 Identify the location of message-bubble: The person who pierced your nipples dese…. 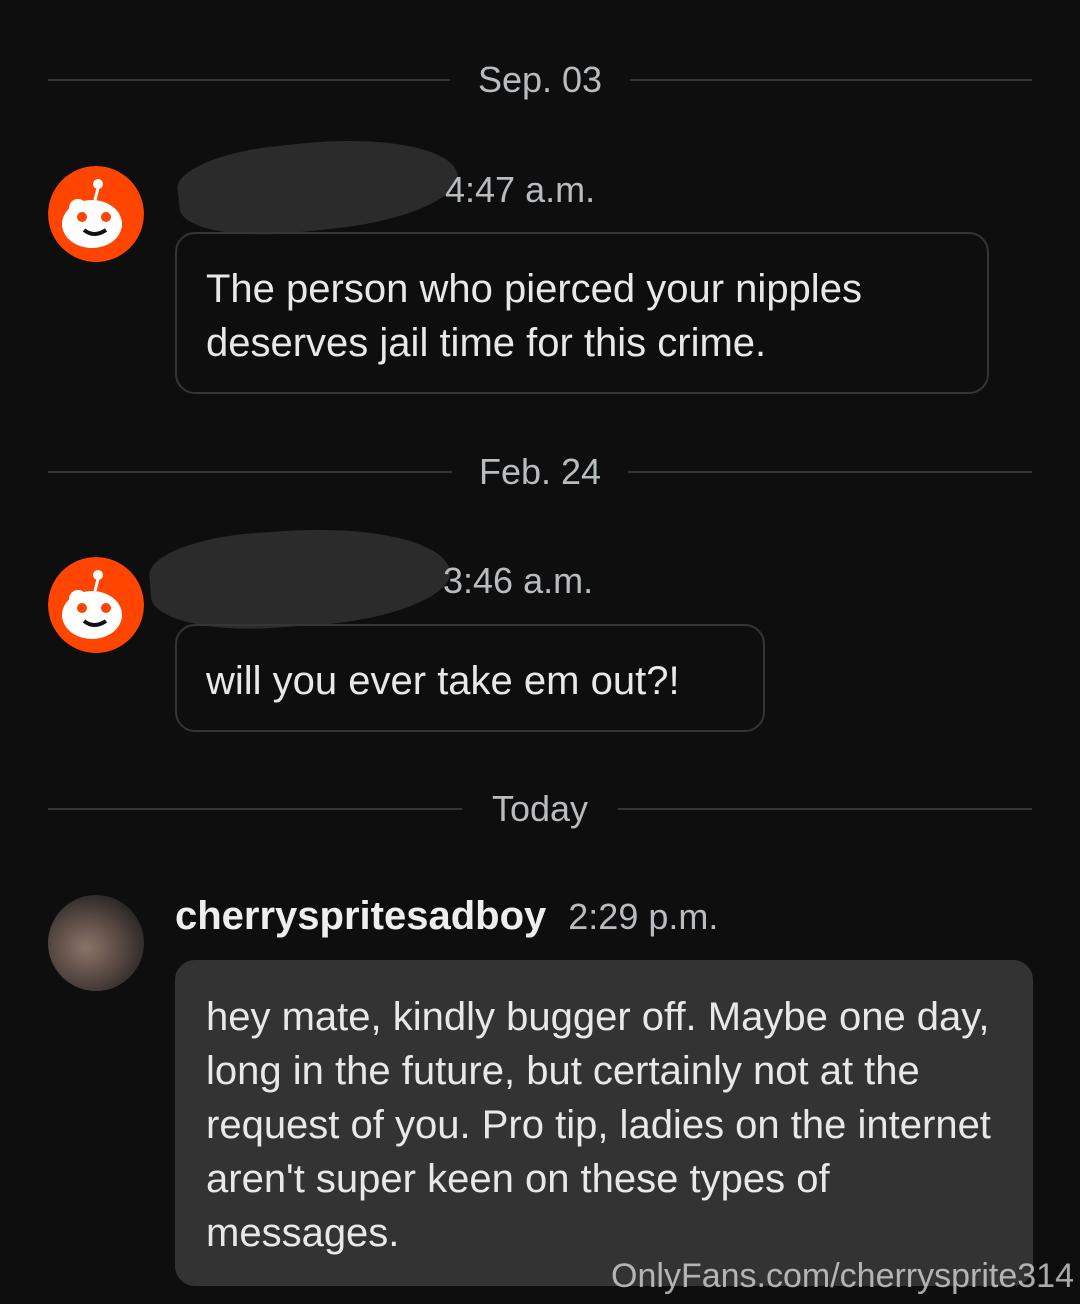
(582, 313).